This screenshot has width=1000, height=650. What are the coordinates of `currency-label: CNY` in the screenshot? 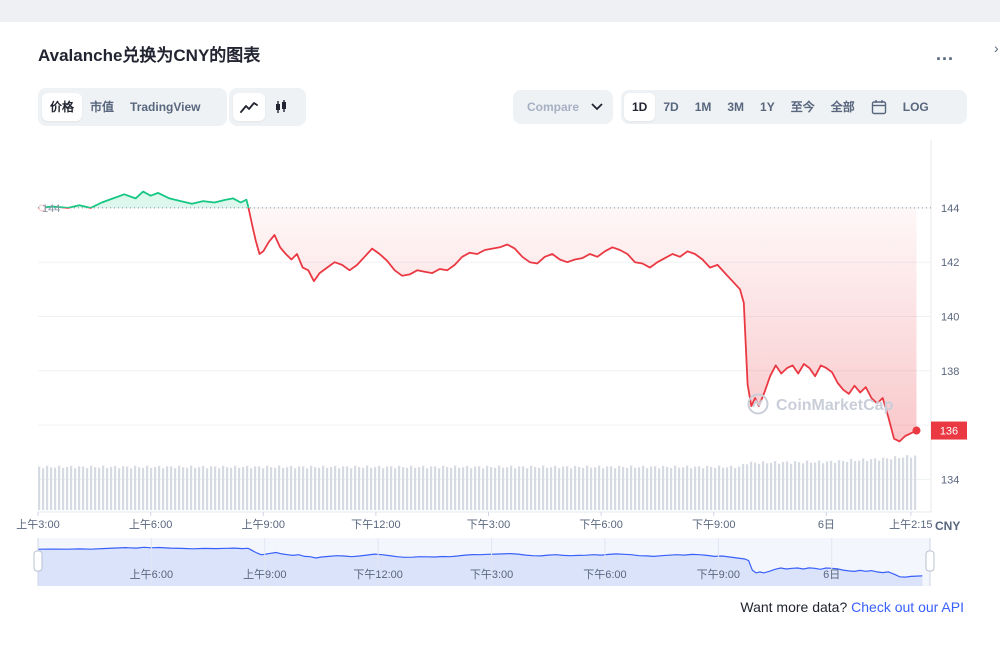 It's located at (947, 526).